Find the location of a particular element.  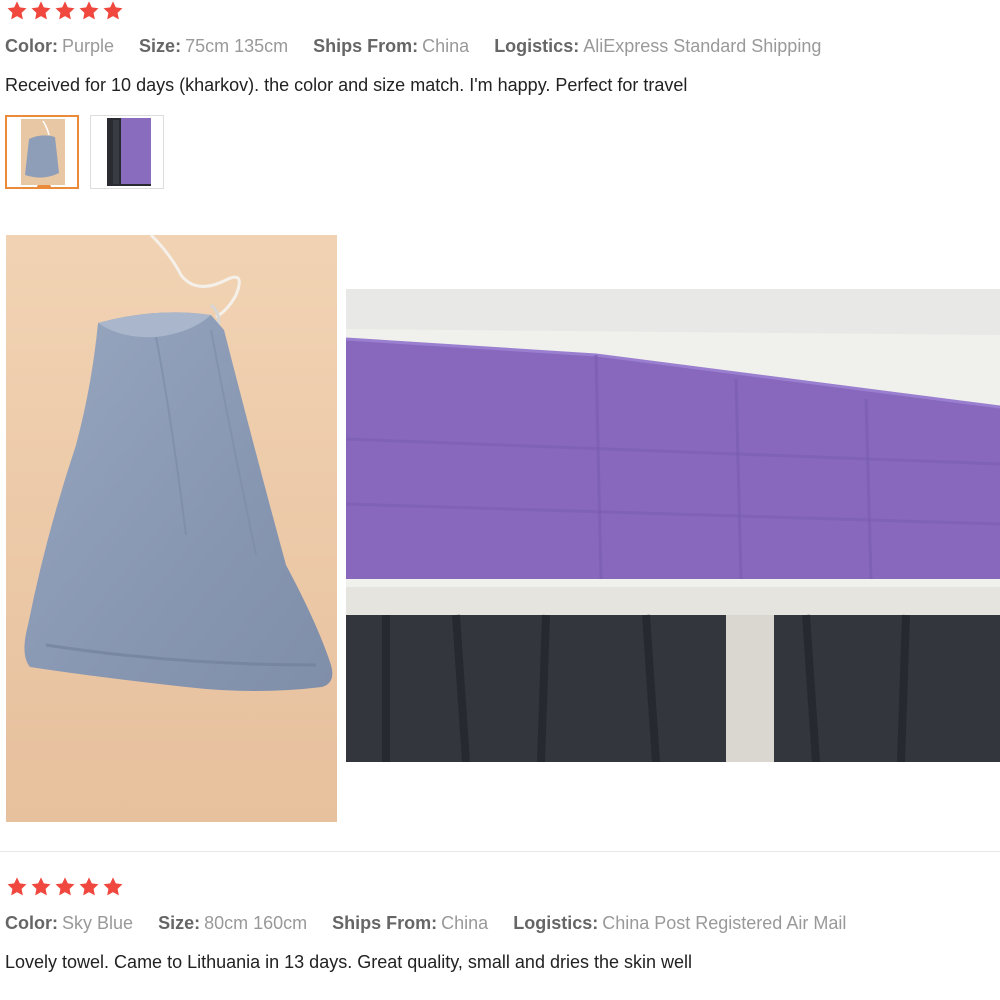

color-value: Sky Blue is located at coordinates (98, 923).